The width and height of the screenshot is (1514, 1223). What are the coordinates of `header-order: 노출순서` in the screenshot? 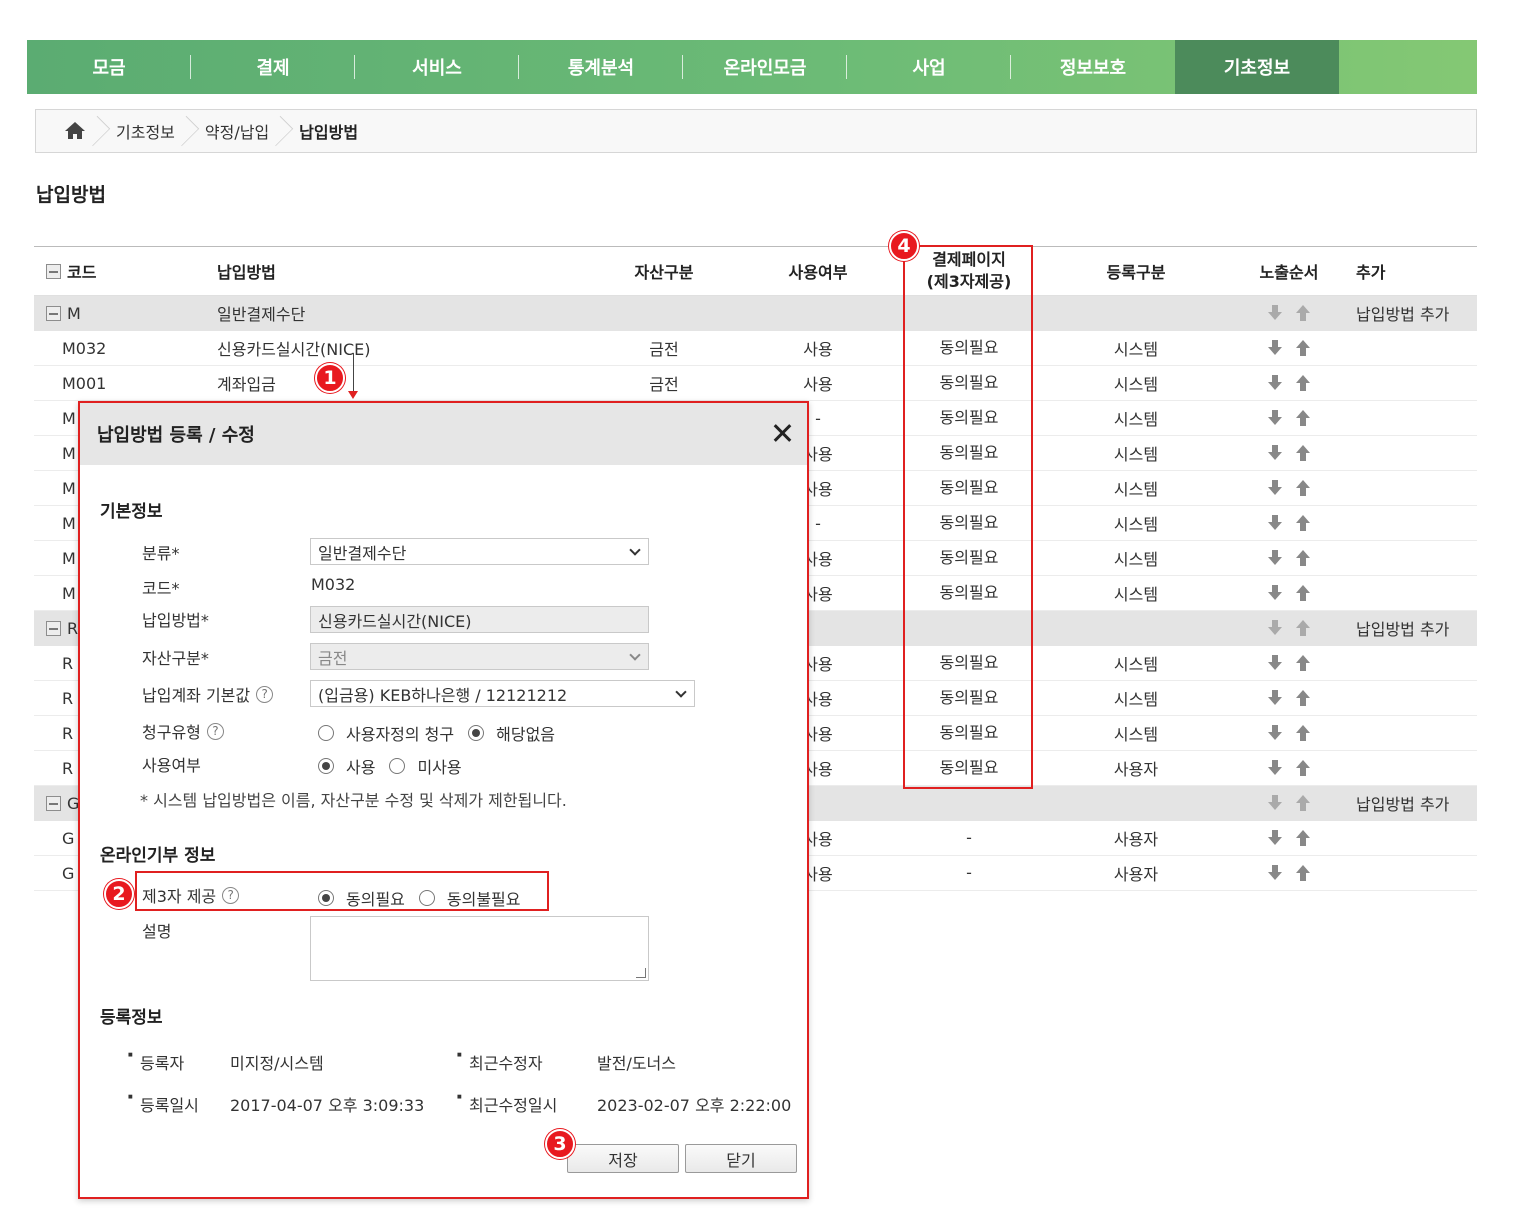 It's located at (1289, 272).